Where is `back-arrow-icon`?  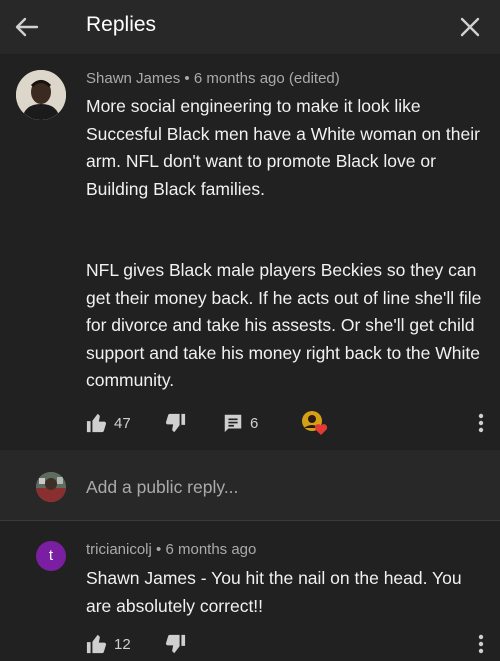 back-arrow-icon is located at coordinates (27, 27).